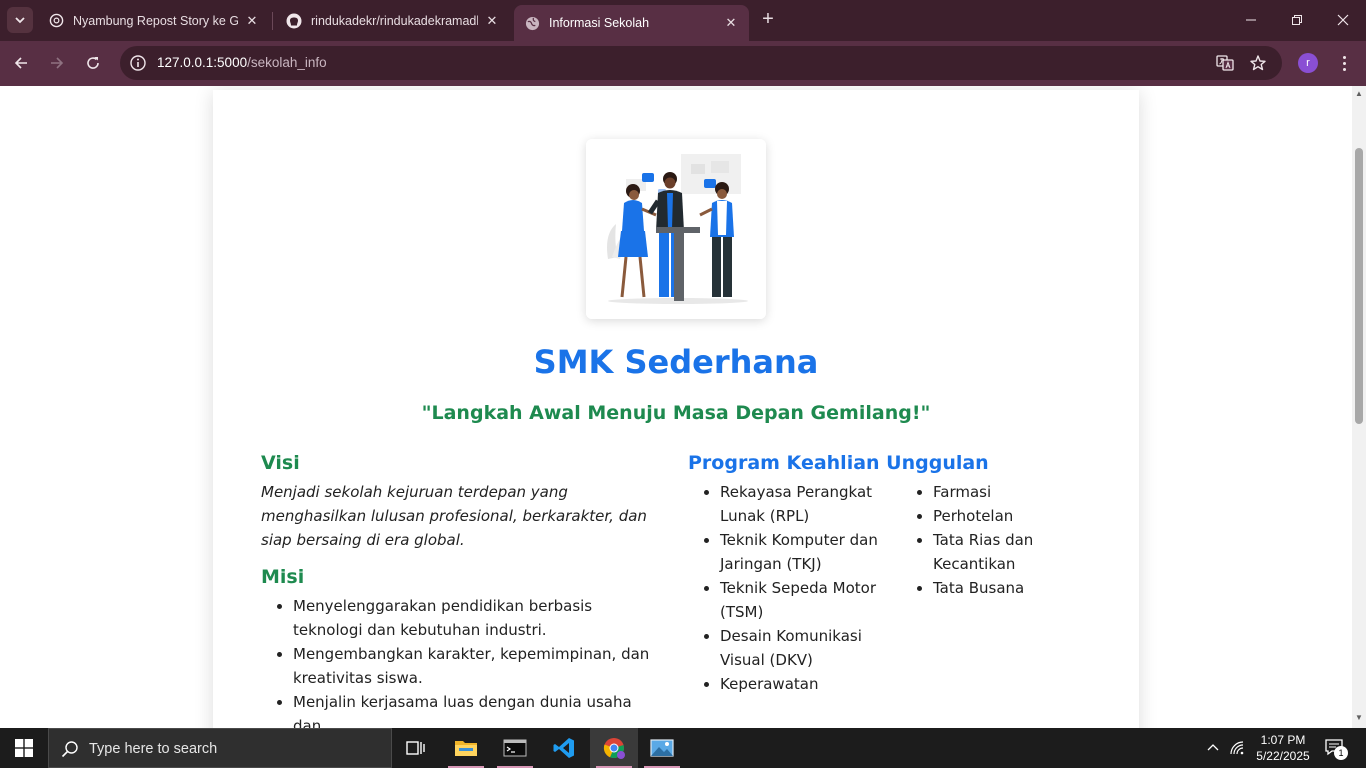  I want to click on bookmark-star-icon, so click(1258, 63).